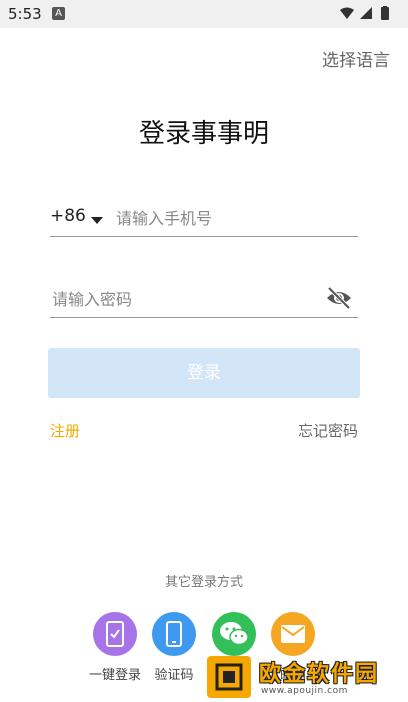  Describe the element at coordinates (347, 13) in the screenshot. I see `wifi-icon` at that location.